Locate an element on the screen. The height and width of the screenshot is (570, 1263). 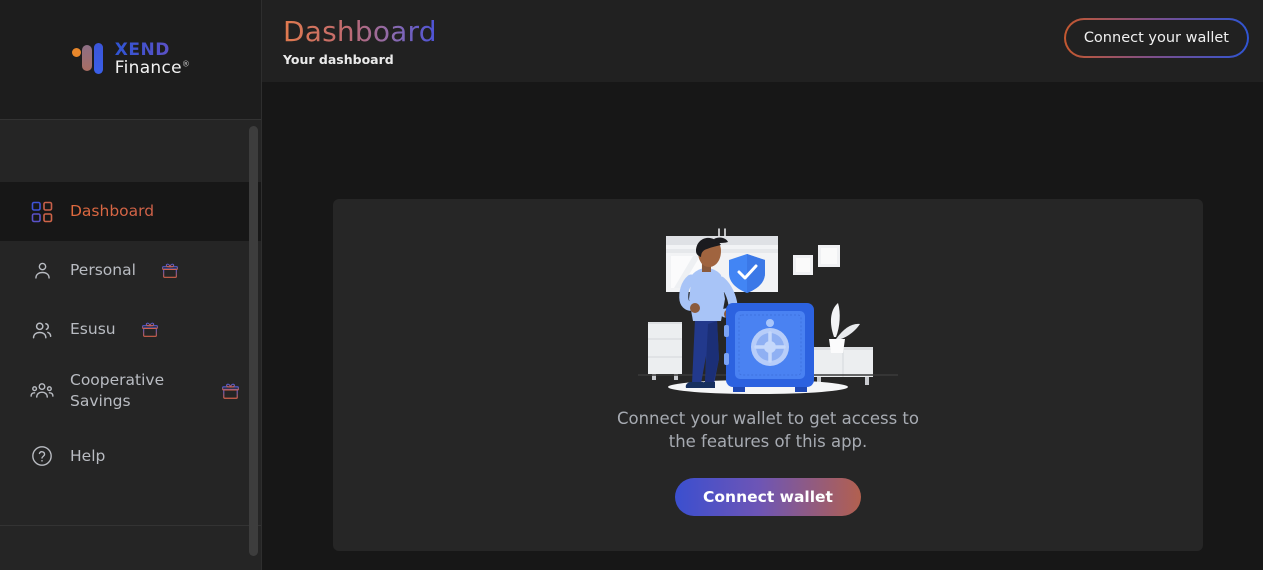
connect-your-wallet-button: Connect your wallet is located at coordinates (1156, 38).